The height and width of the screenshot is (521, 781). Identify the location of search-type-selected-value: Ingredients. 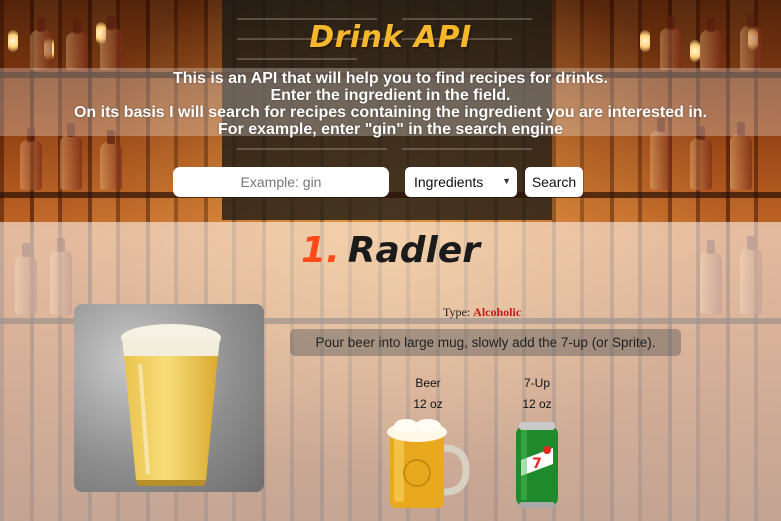
(449, 182).